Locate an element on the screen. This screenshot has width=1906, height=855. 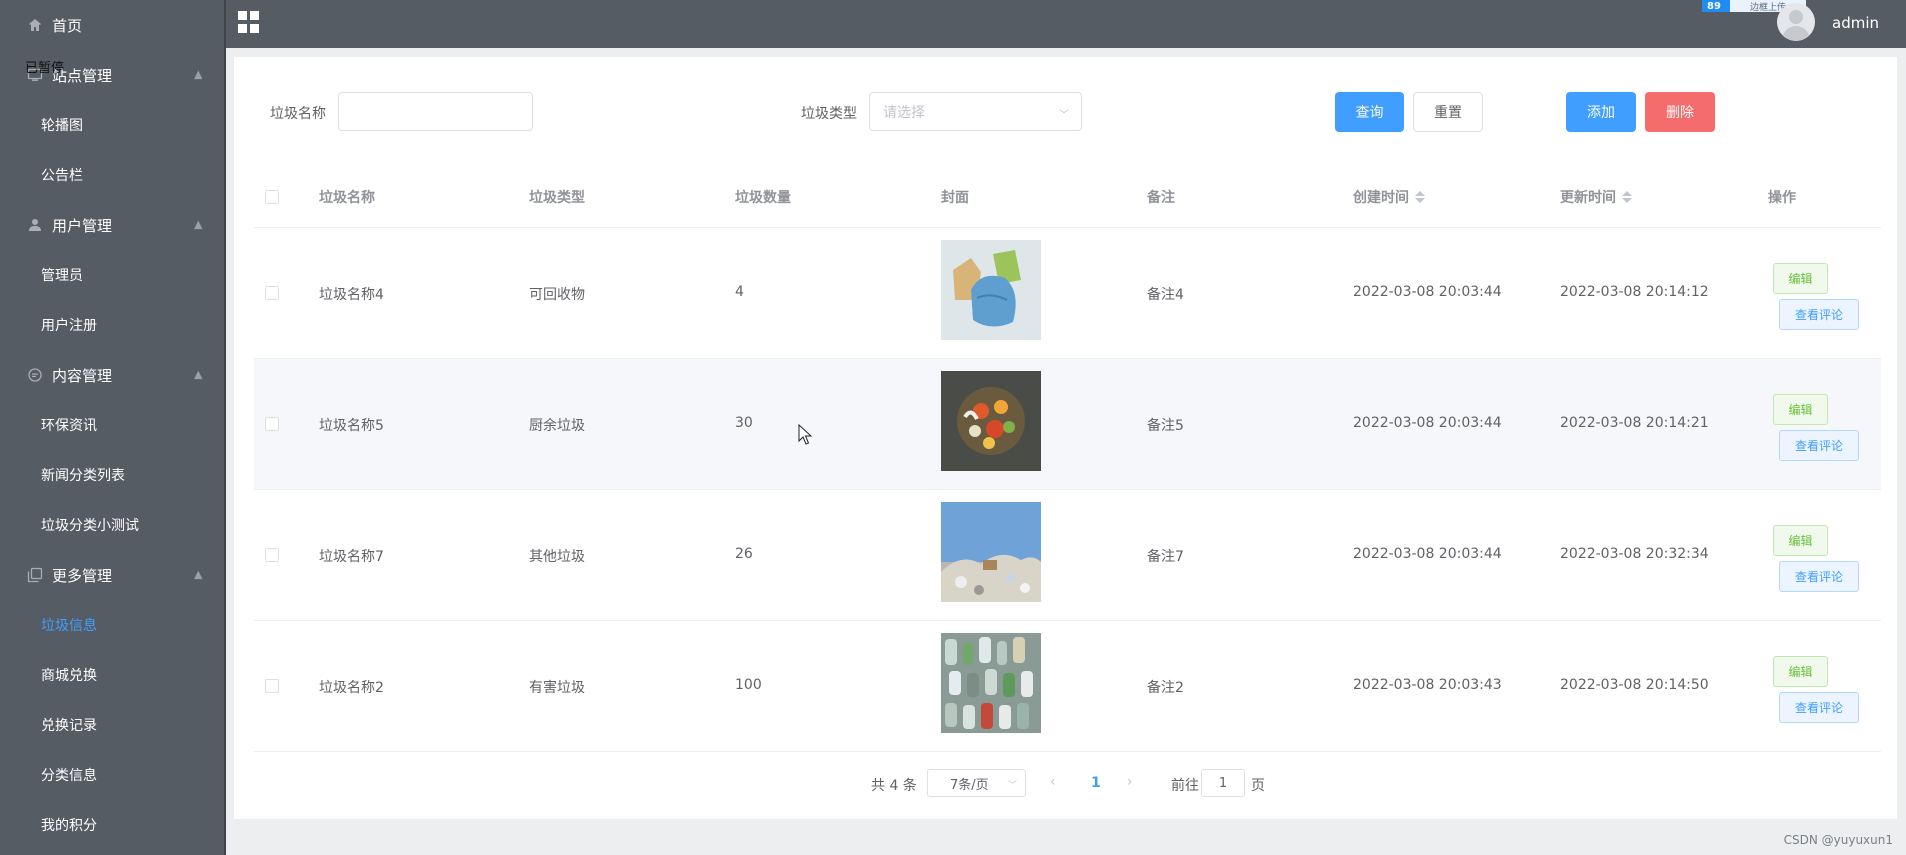
cell-count: 30 is located at coordinates (744, 423).